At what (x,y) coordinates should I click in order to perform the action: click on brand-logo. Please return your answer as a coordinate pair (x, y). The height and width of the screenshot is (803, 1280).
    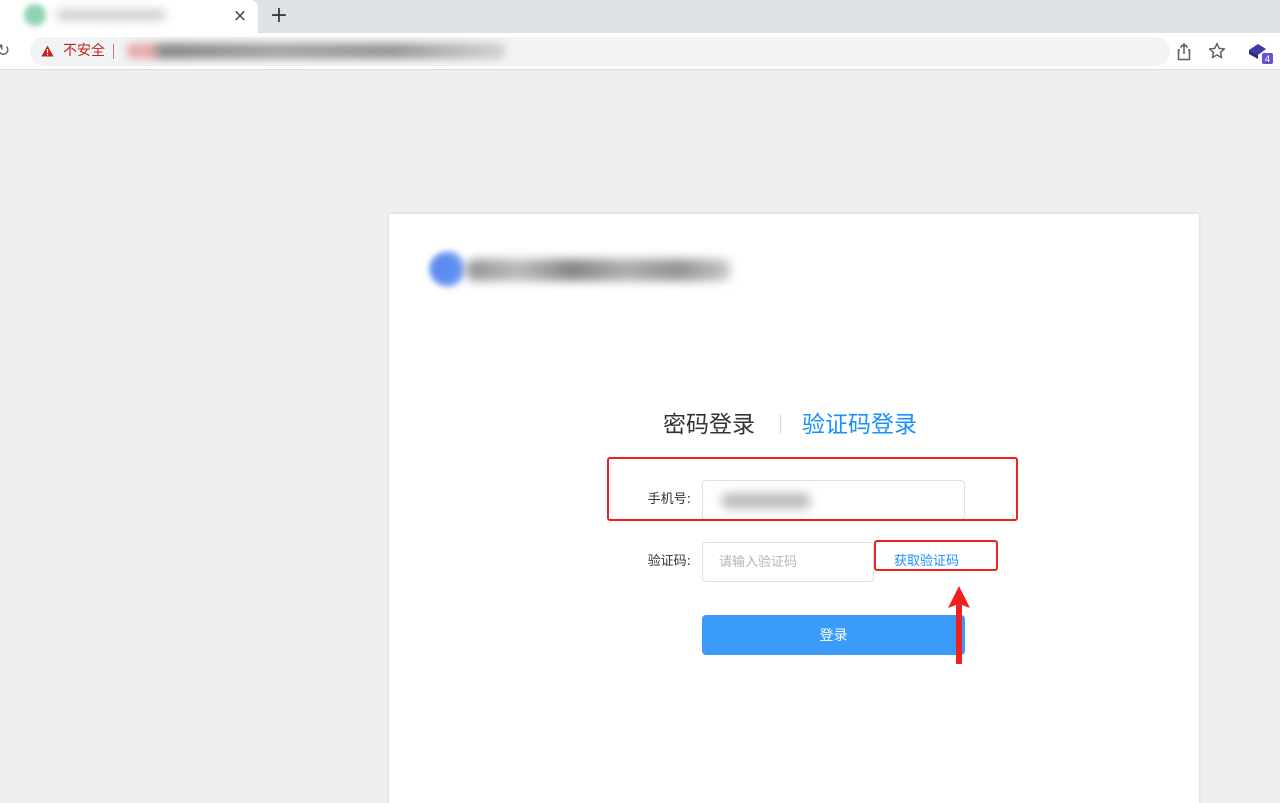
    Looking at the image, I should click on (571, 269).